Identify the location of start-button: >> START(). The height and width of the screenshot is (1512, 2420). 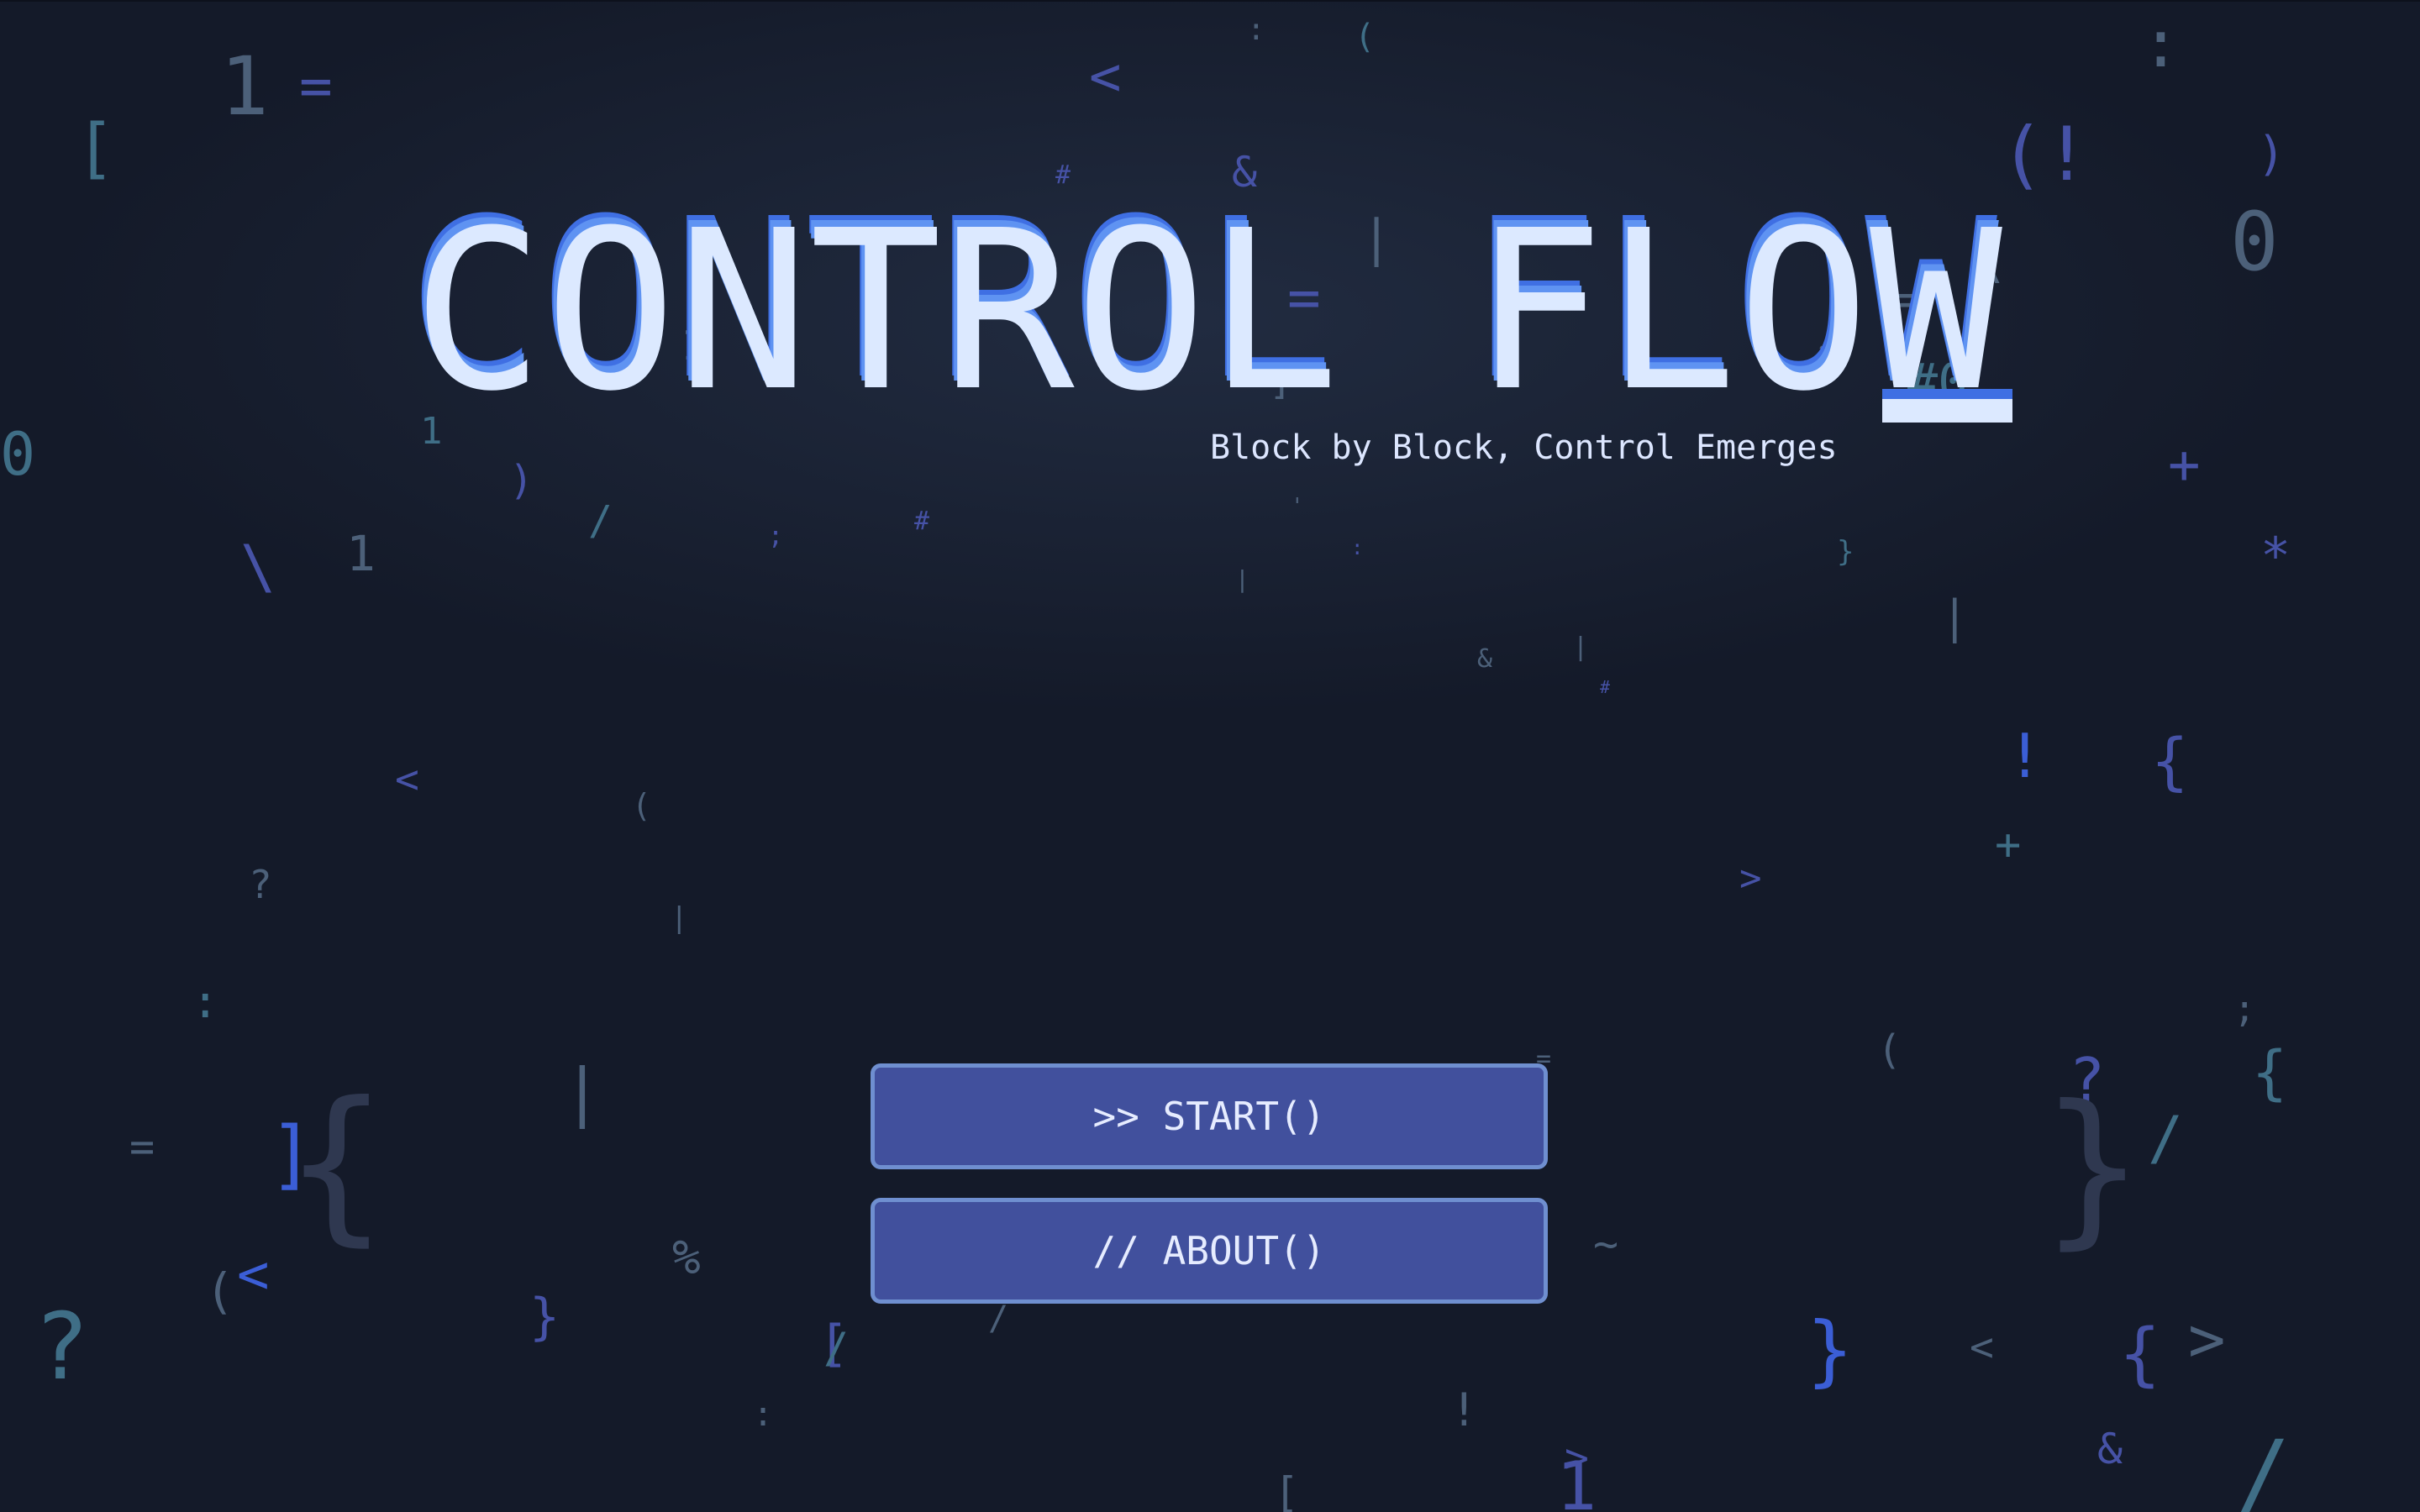
(1209, 1116).